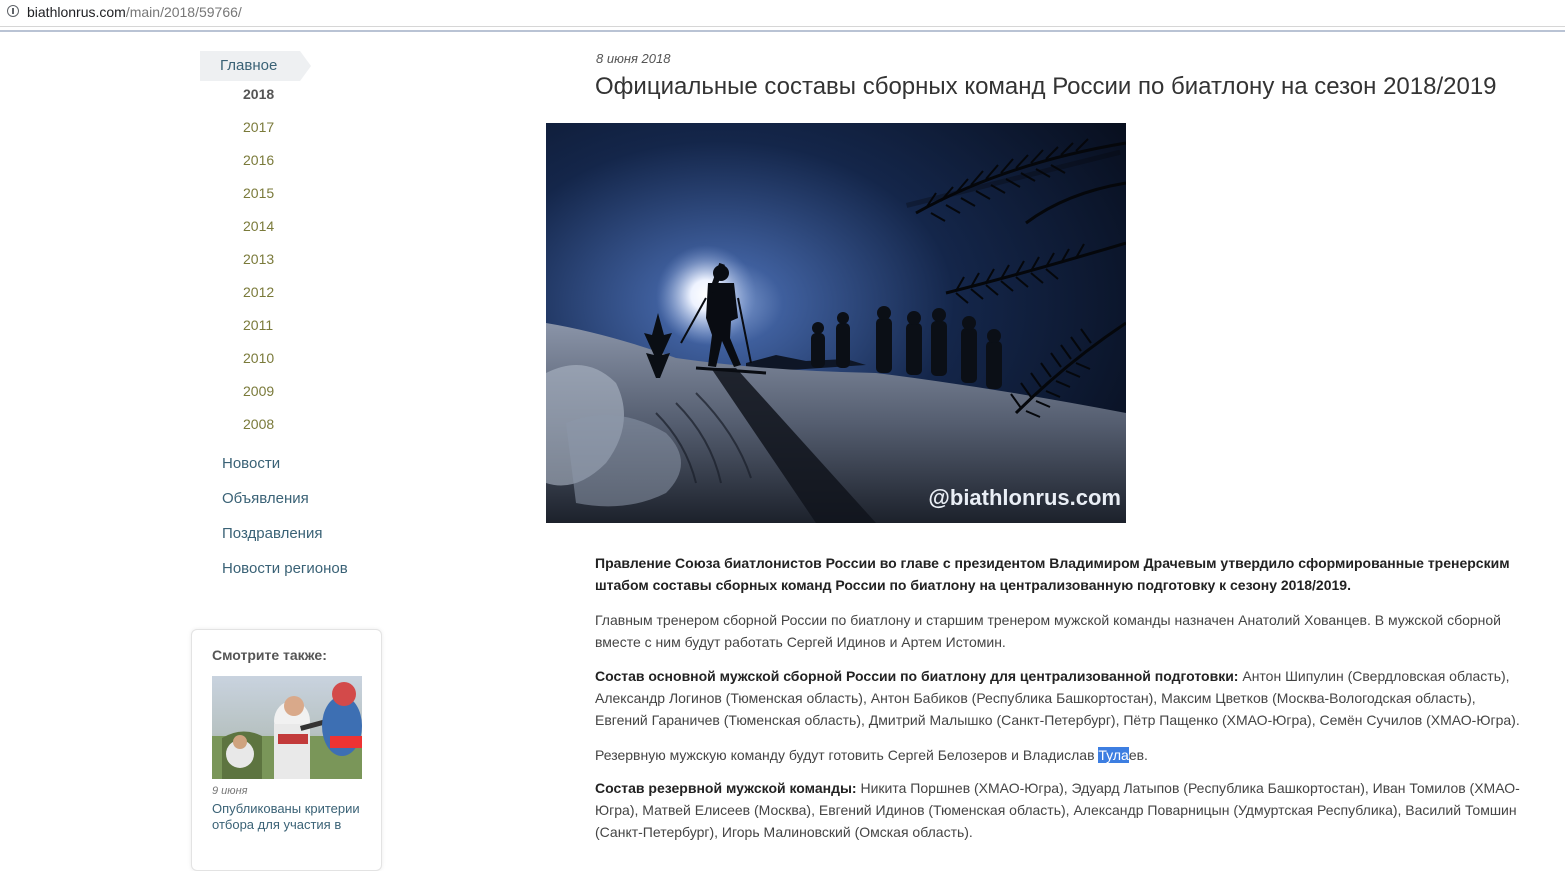  I want to click on year-item-2015: 2015, so click(258, 193).